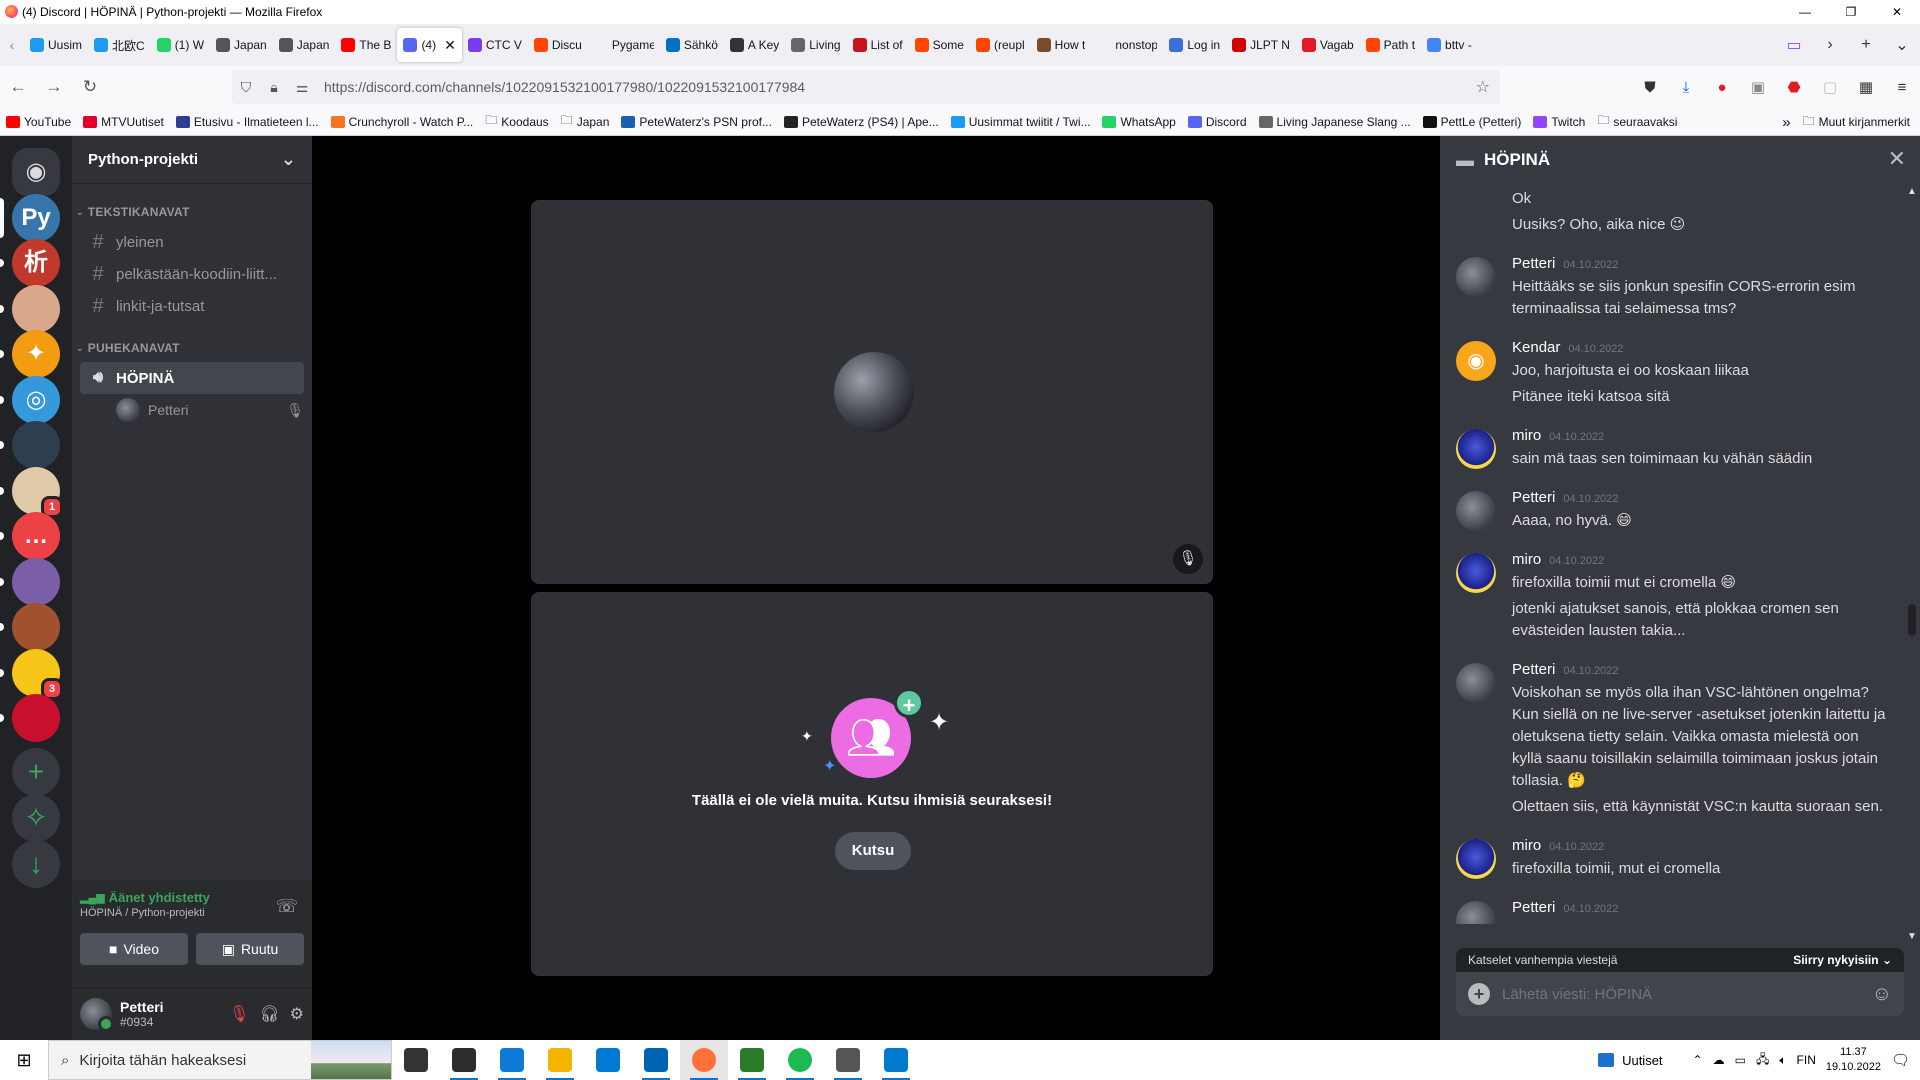 This screenshot has width=1920, height=1080. I want to click on disconnect-icon: ☏, so click(286, 906).